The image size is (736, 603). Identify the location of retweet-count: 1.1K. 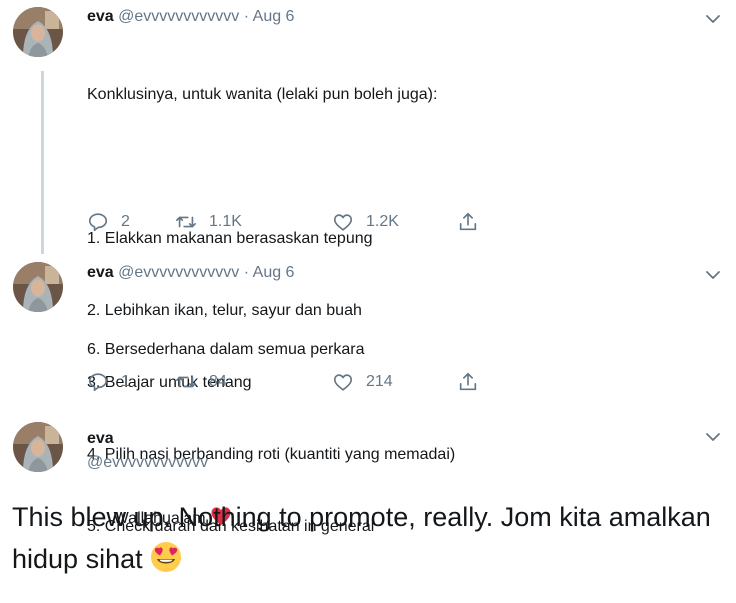
(225, 221).